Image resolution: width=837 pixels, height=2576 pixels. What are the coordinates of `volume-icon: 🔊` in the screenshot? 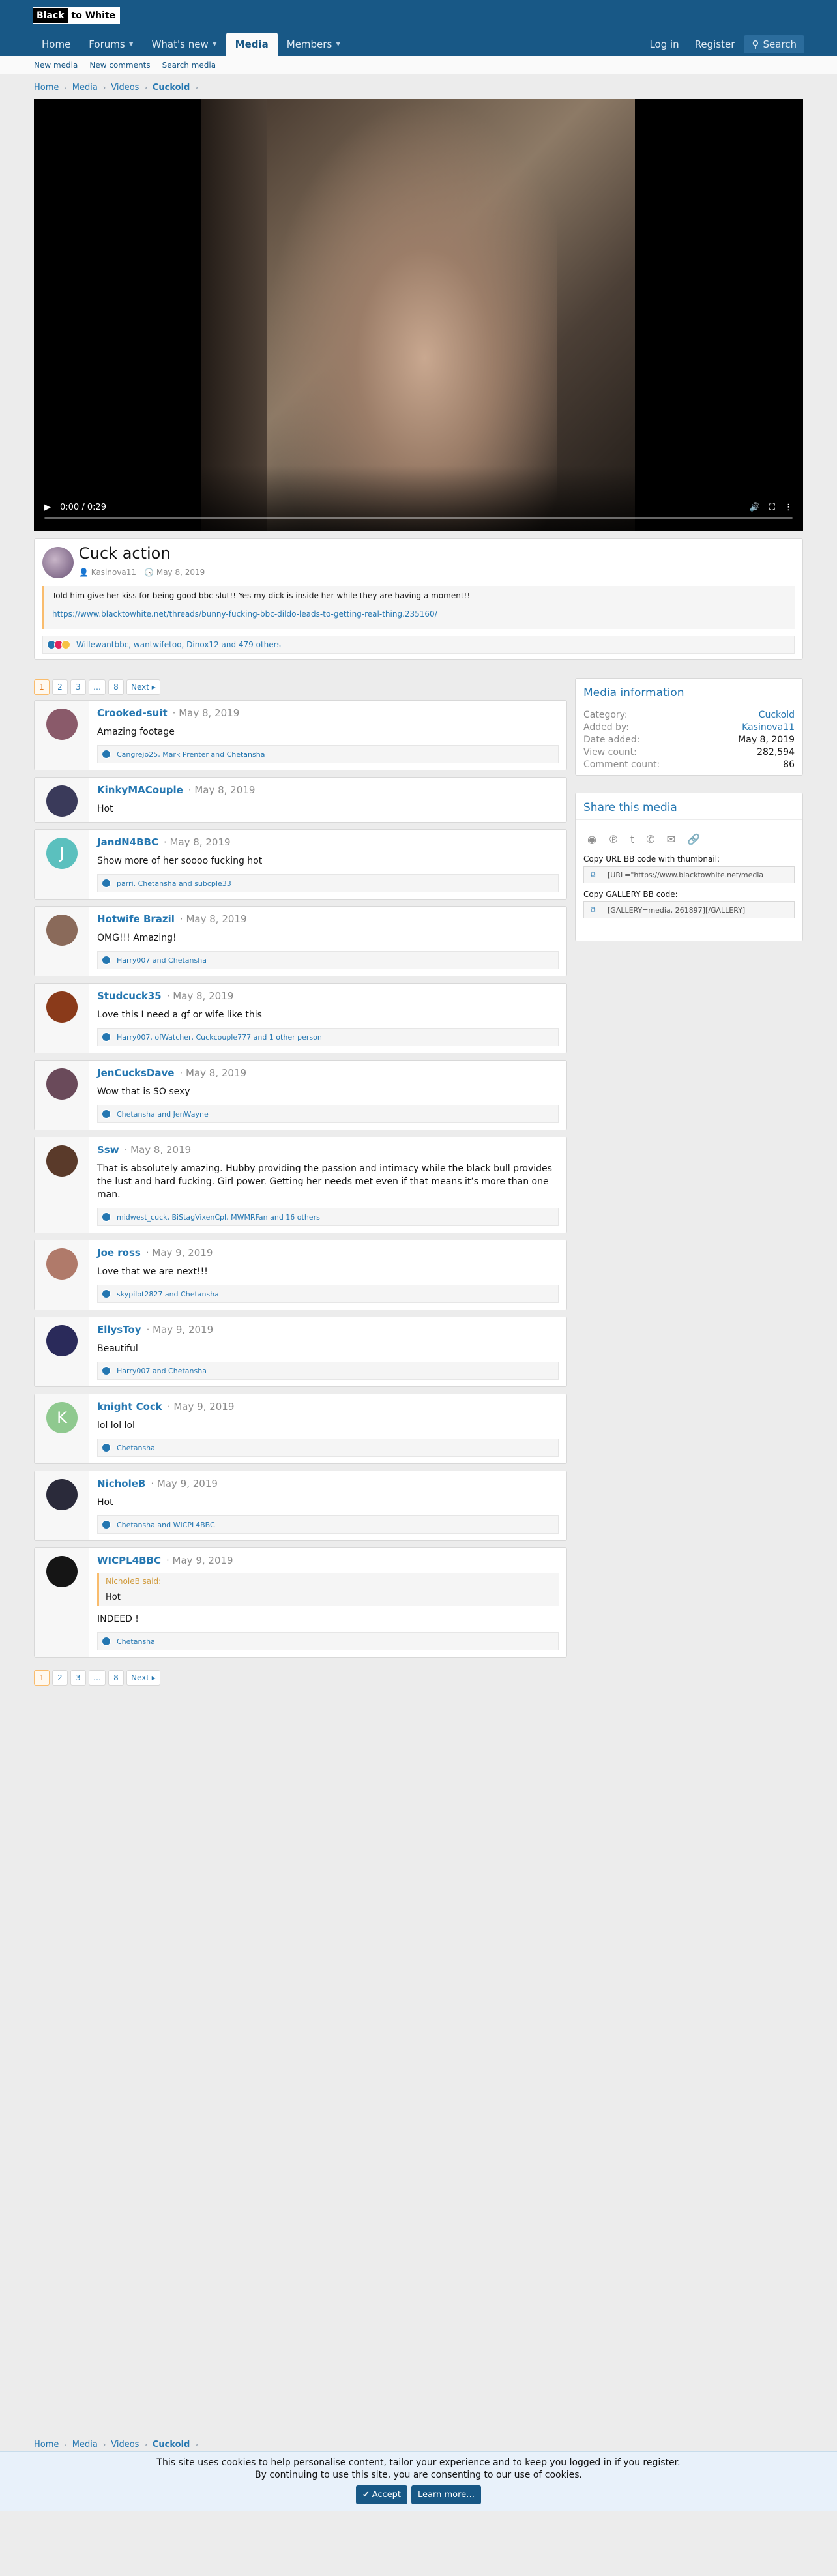 It's located at (755, 508).